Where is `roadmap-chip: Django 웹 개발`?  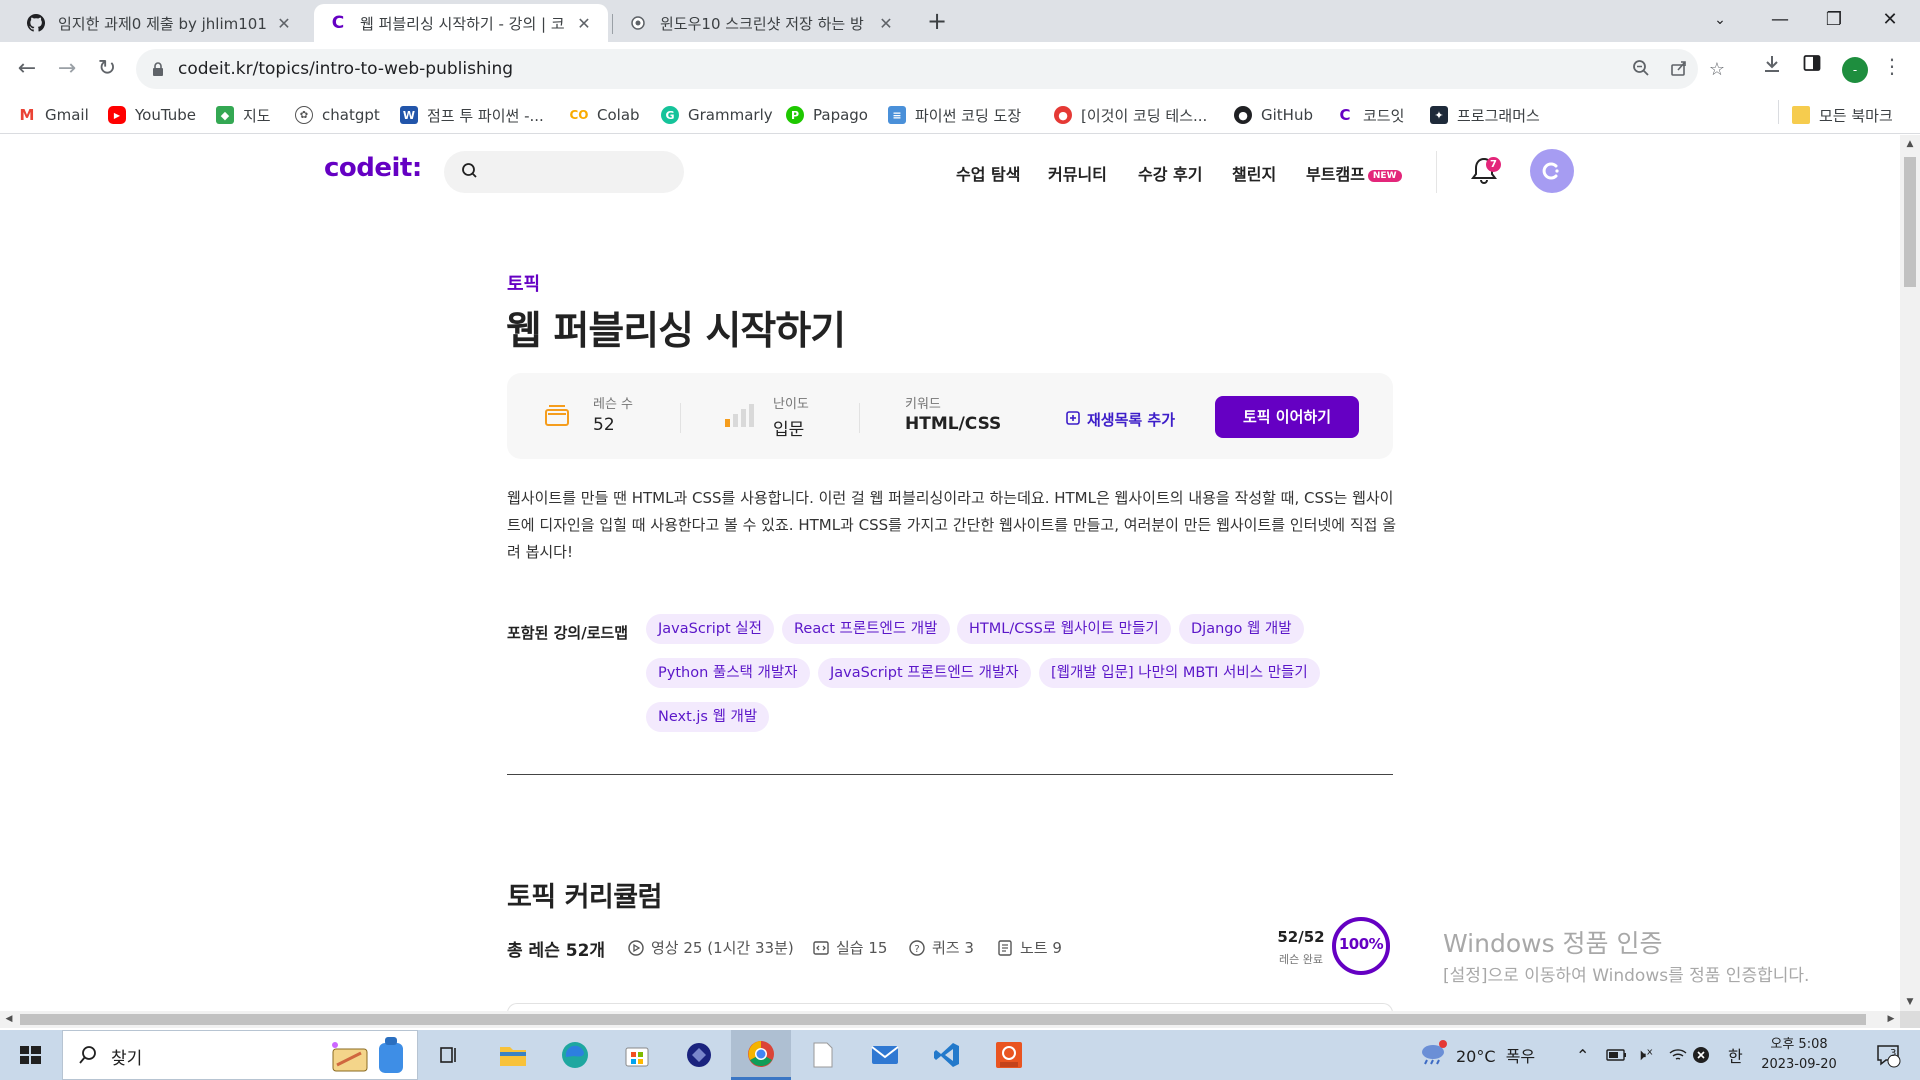 roadmap-chip: Django 웹 개발 is located at coordinates (1241, 629).